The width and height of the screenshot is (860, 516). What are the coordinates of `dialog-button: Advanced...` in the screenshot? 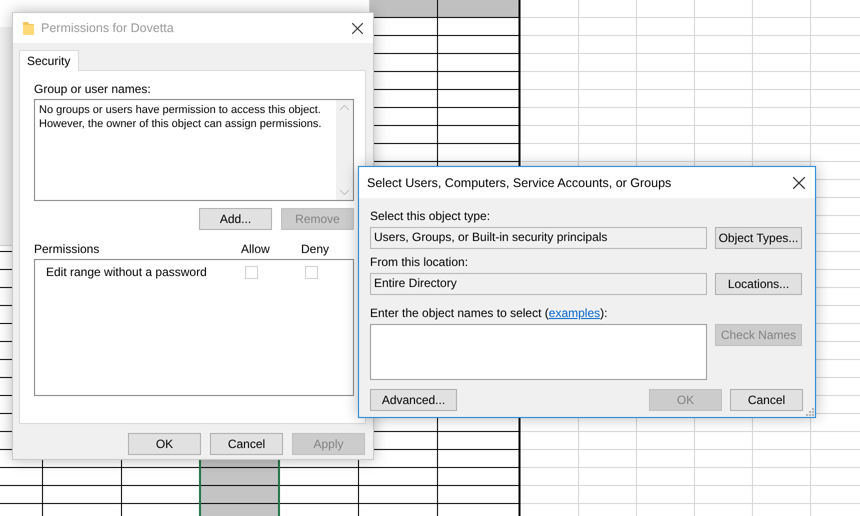 It's located at (413, 400).